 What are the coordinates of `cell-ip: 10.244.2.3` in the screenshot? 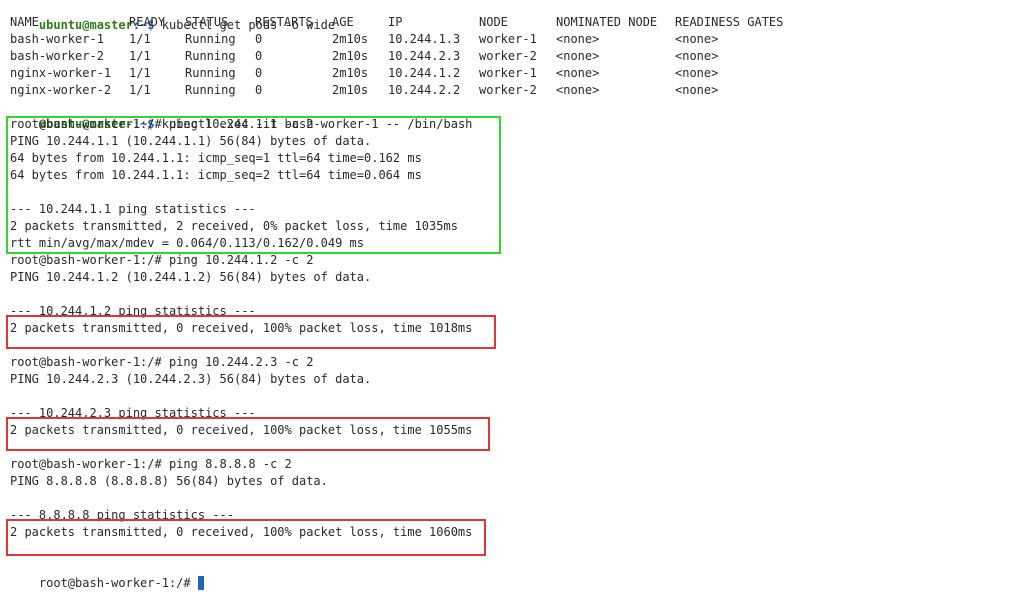 It's located at (424, 56).